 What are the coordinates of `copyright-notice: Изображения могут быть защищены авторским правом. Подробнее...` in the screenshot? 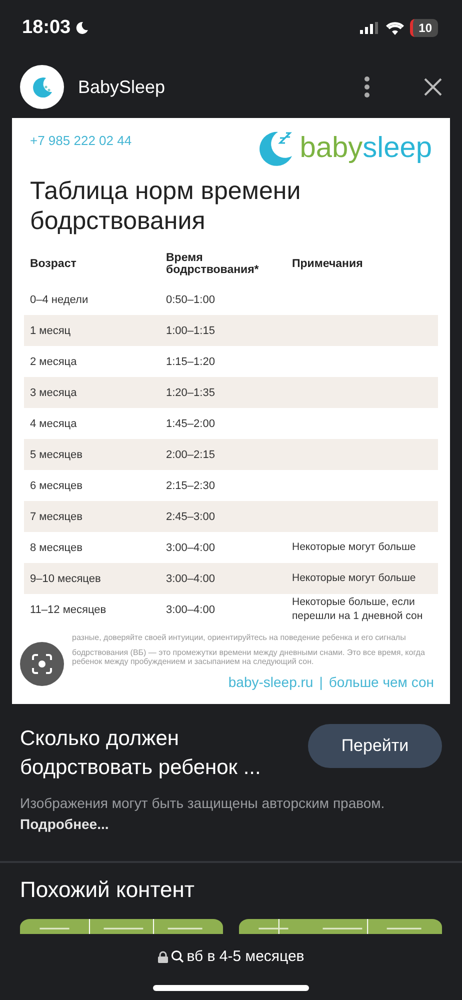 It's located at (202, 814).